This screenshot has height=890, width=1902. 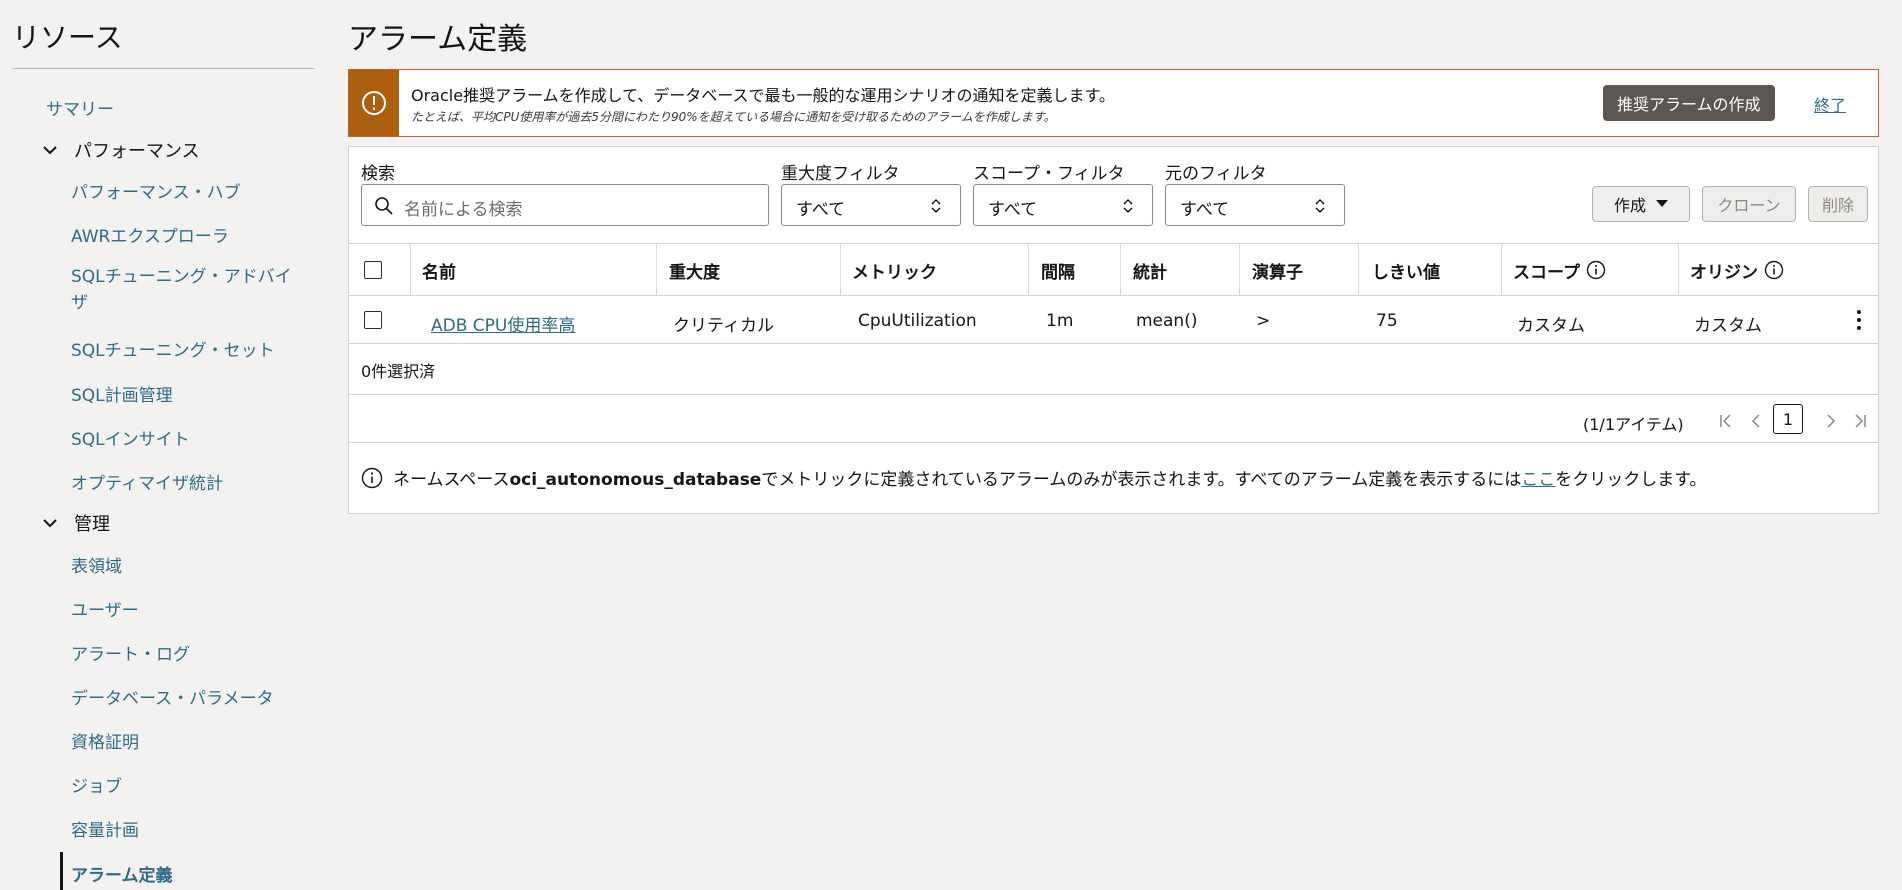 I want to click on sidebar-divider, so click(x=163, y=68).